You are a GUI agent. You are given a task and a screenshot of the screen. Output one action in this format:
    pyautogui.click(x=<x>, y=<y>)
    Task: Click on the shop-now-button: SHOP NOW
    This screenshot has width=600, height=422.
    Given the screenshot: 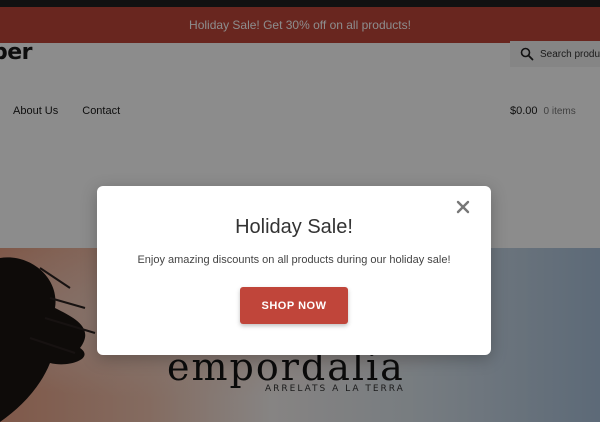 What is the action you would take?
    pyautogui.click(x=294, y=305)
    